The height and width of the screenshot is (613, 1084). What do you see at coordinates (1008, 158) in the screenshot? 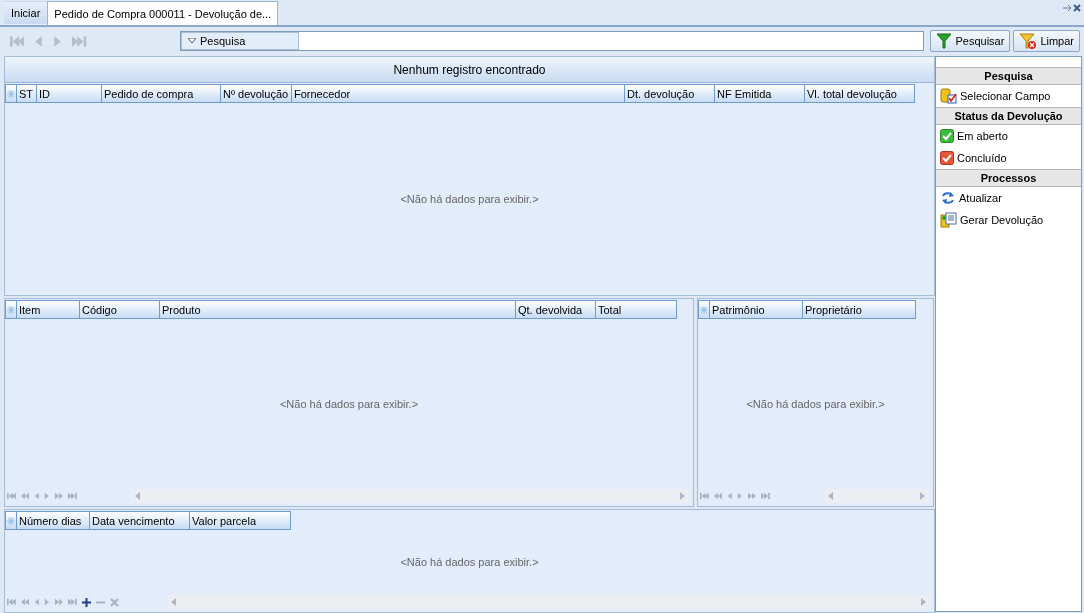
I see `action-item: Concluído` at bounding box center [1008, 158].